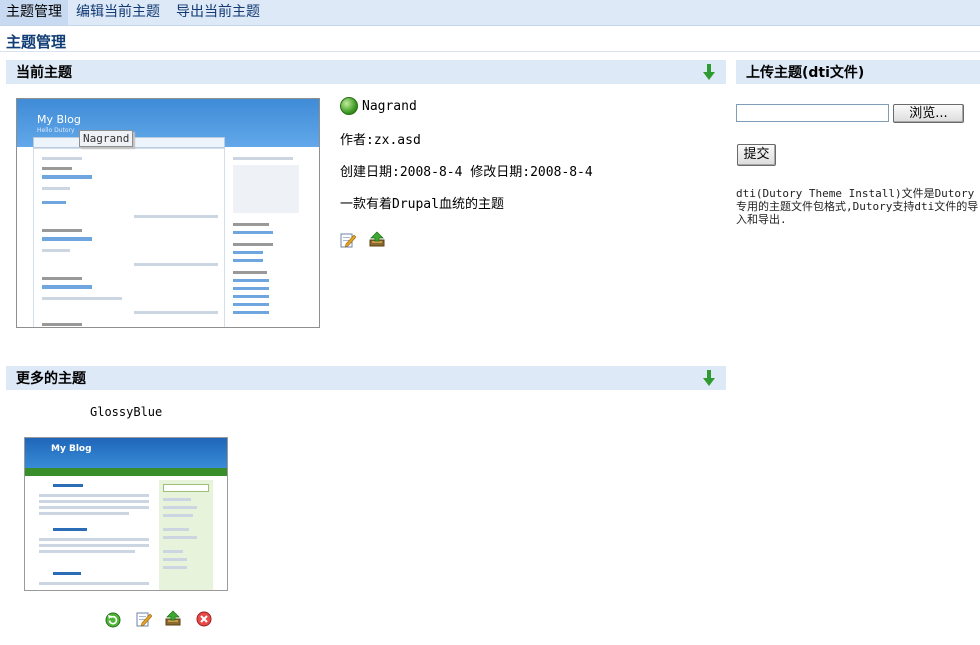 Image resolution: width=980 pixels, height=645 pixels. Describe the element at coordinates (126, 412) in the screenshot. I see `theme-card-name: GlossyBlue` at that location.